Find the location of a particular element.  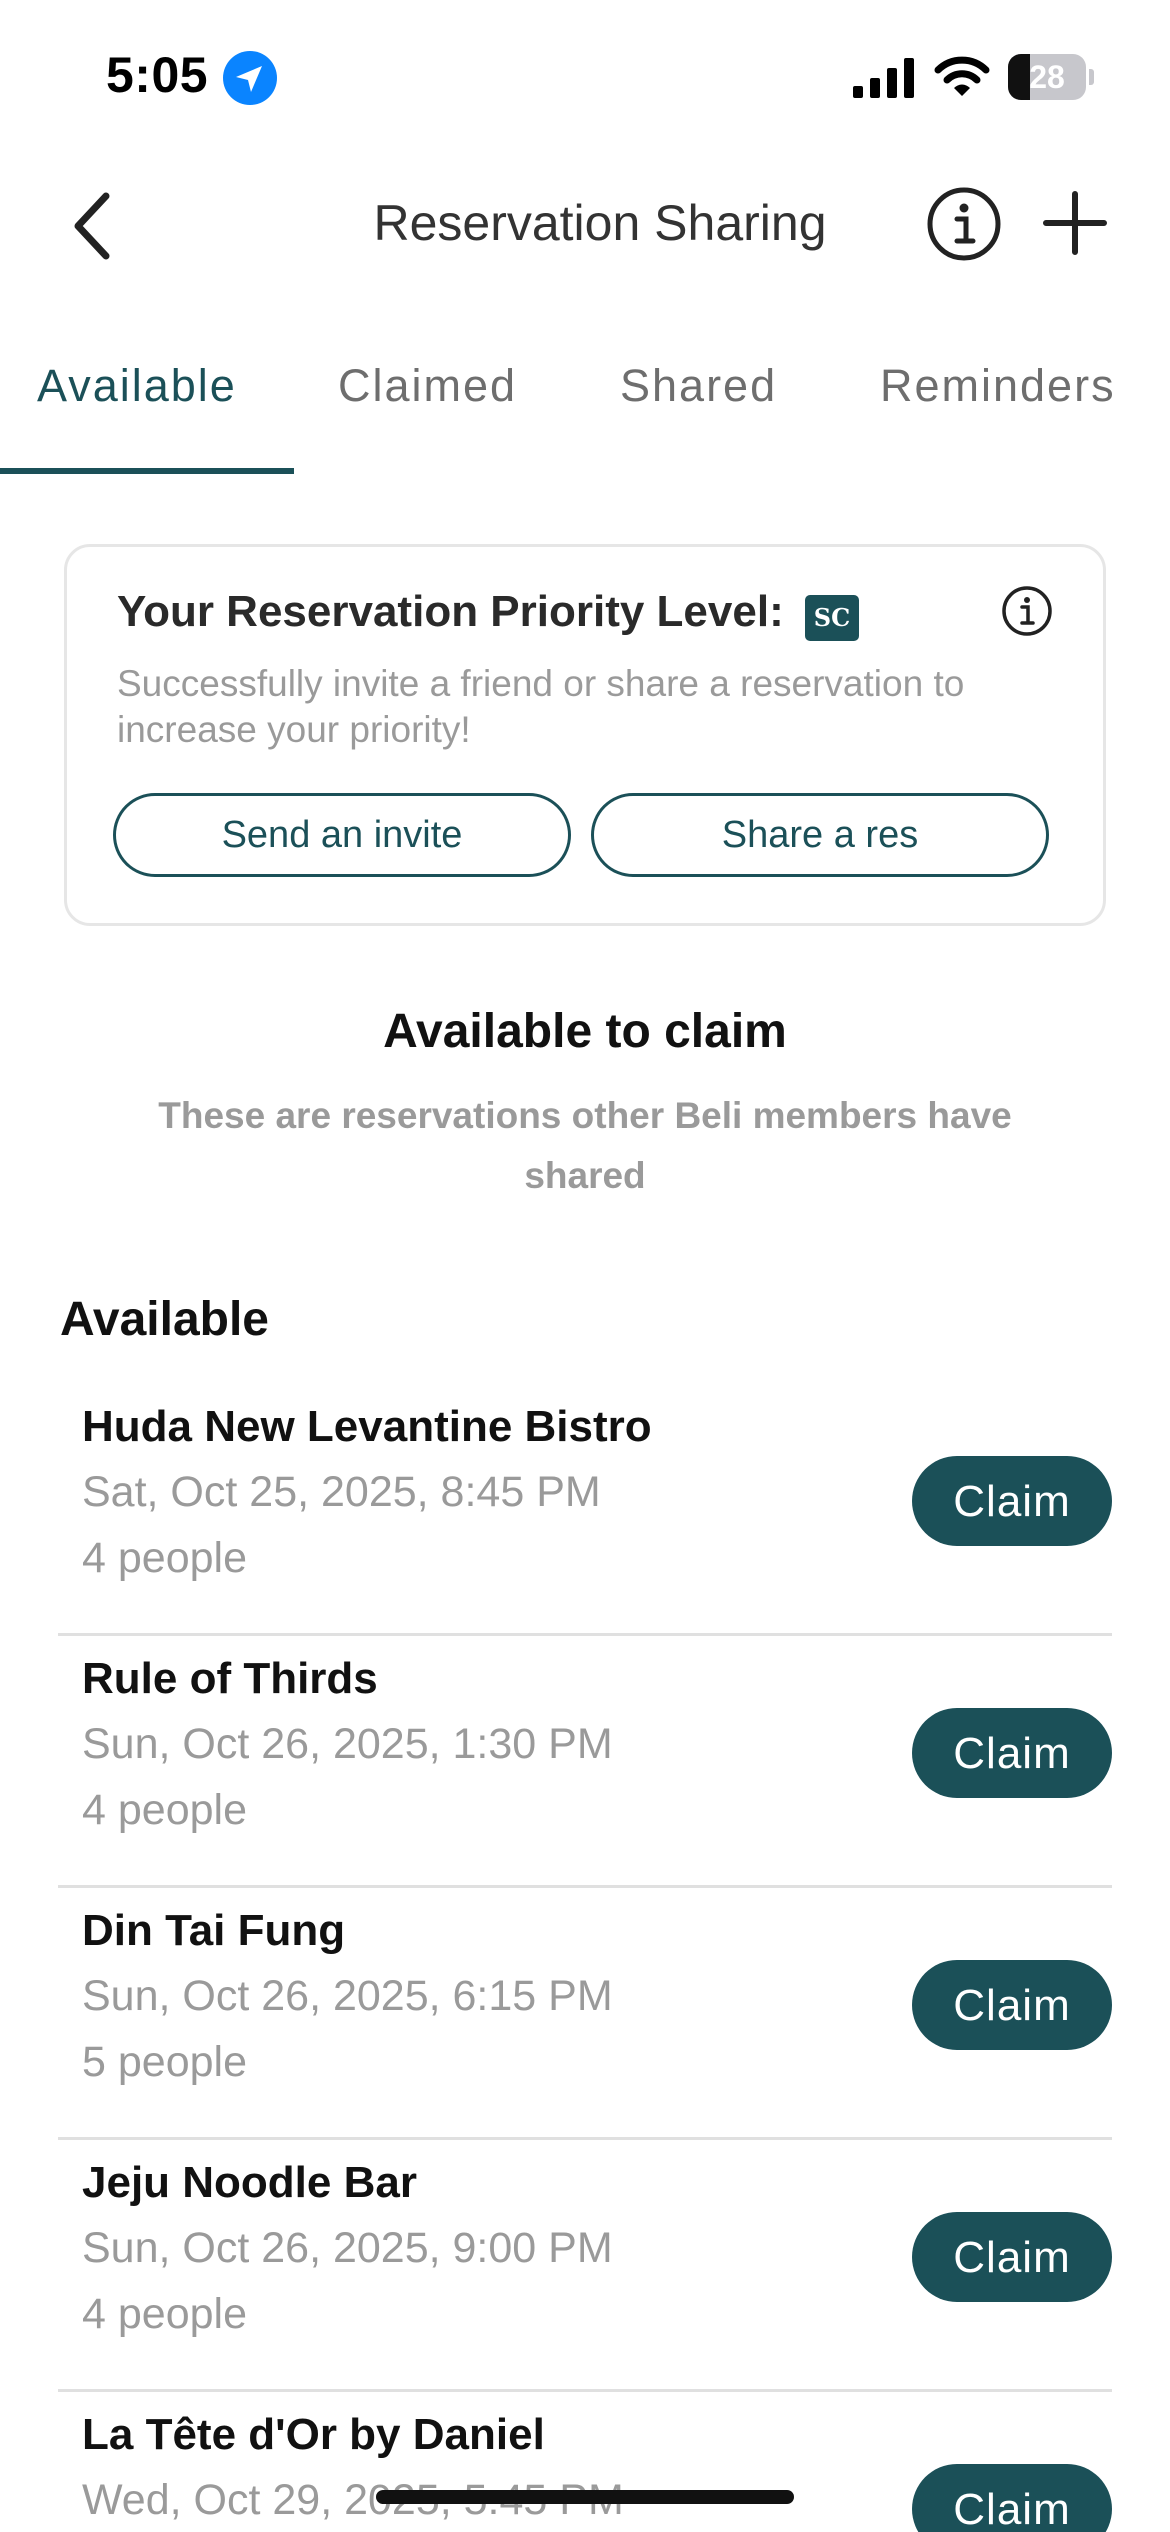

tab-claimed: Claimed is located at coordinates (427, 386).